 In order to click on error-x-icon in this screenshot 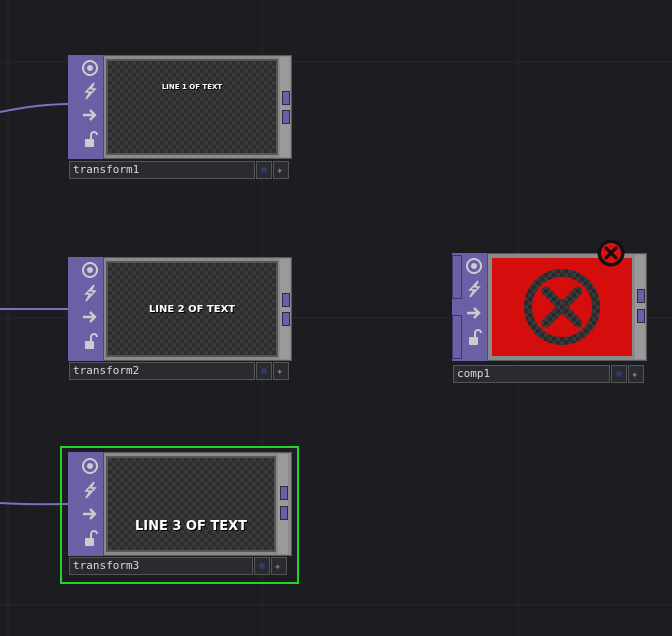, I will do `click(562, 307)`.